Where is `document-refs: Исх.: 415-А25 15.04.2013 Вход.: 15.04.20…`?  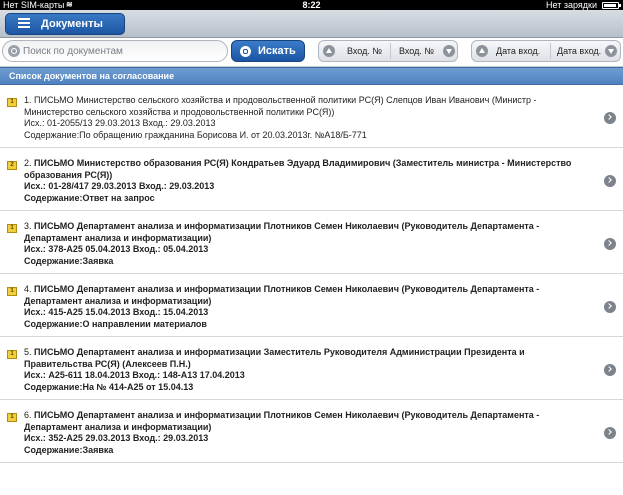 document-refs: Исх.: 415-А25 15.04.2013 Вход.: 15.04.20… is located at coordinates (116, 312).